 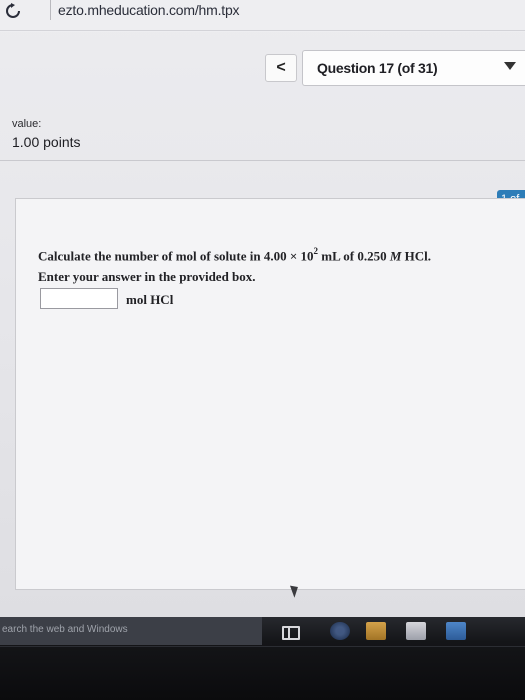 I want to click on file-explorer-icon, so click(x=376, y=631).